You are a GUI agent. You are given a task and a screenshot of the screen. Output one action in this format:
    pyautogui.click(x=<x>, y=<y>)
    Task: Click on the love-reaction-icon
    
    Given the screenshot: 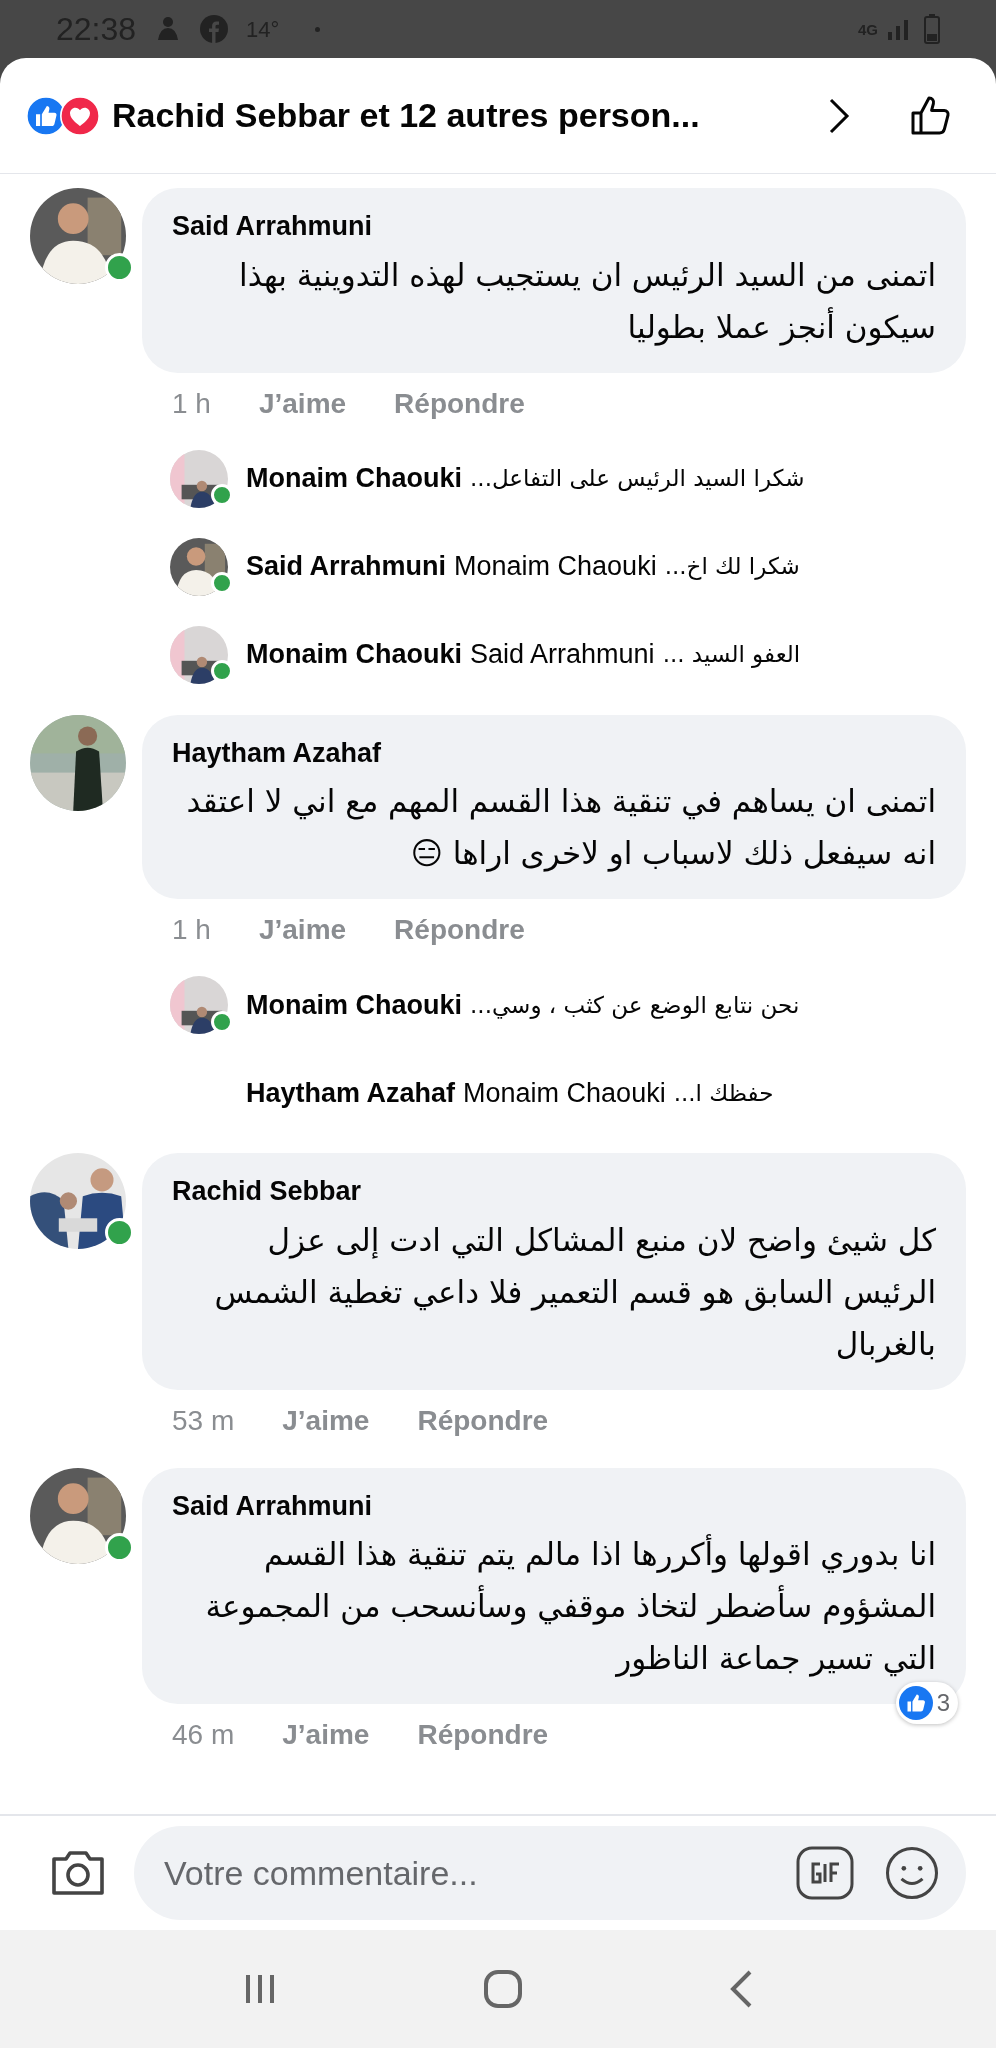 What is the action you would take?
    pyautogui.click(x=80, y=115)
    